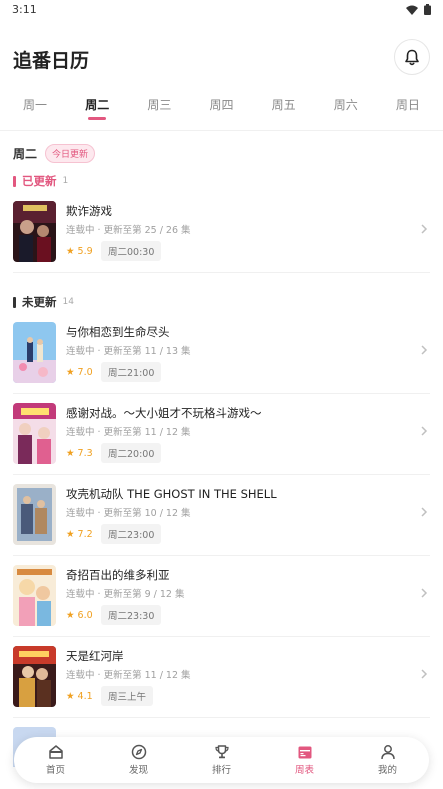 This screenshot has height=789, width=443. What do you see at coordinates (221, 752) in the screenshot?
I see `trophy-icon` at bounding box center [221, 752].